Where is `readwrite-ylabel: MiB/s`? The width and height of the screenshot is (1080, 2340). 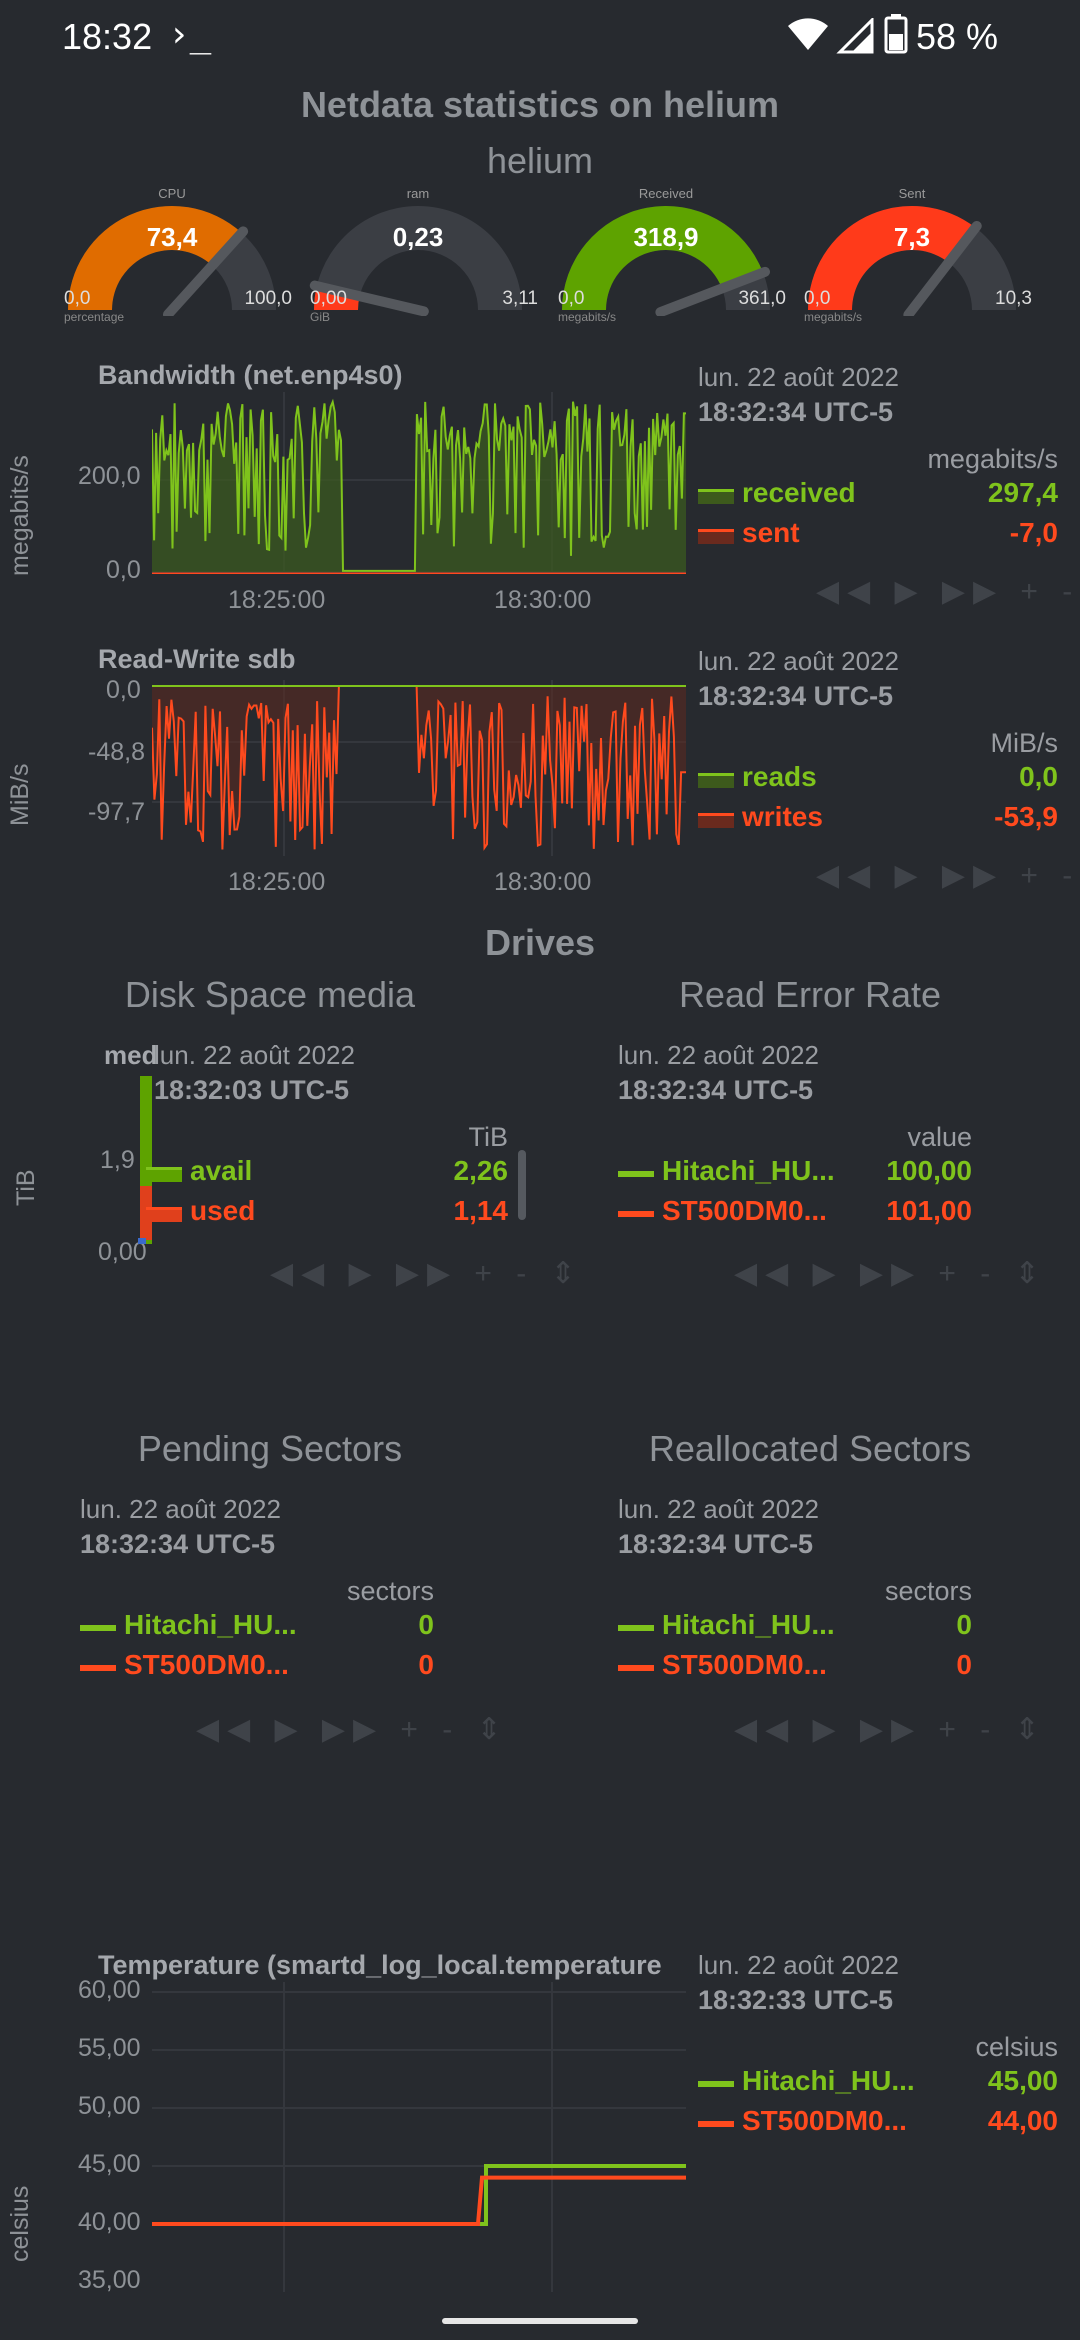 readwrite-ylabel: MiB/s is located at coordinates (20, 795).